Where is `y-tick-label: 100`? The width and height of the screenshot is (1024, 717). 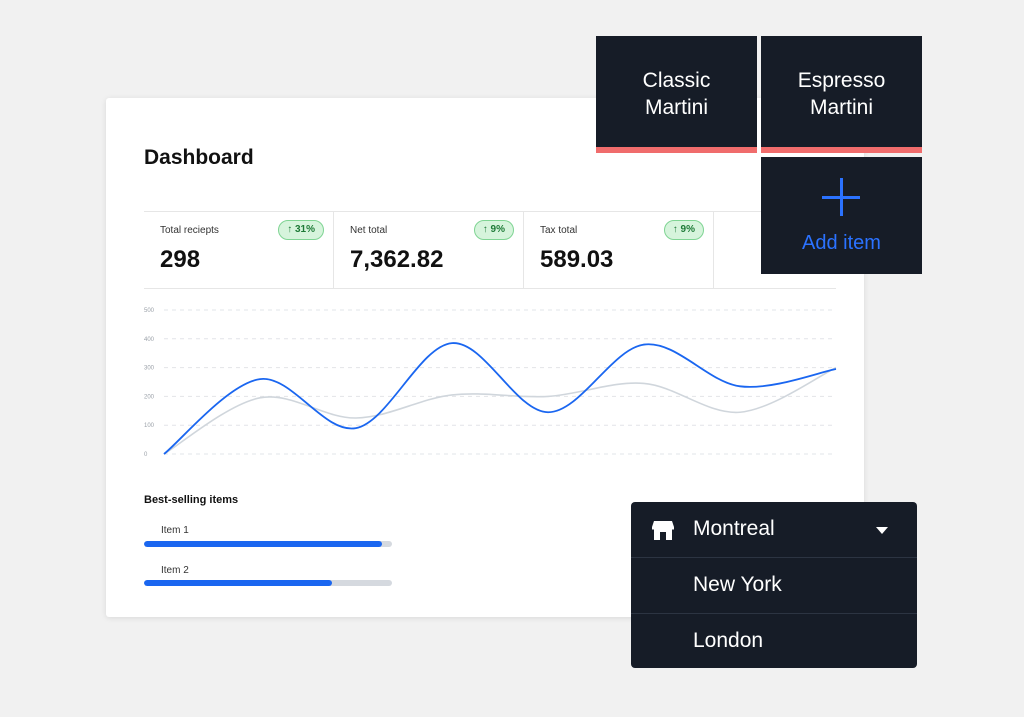 y-tick-label: 100 is located at coordinates (149, 426).